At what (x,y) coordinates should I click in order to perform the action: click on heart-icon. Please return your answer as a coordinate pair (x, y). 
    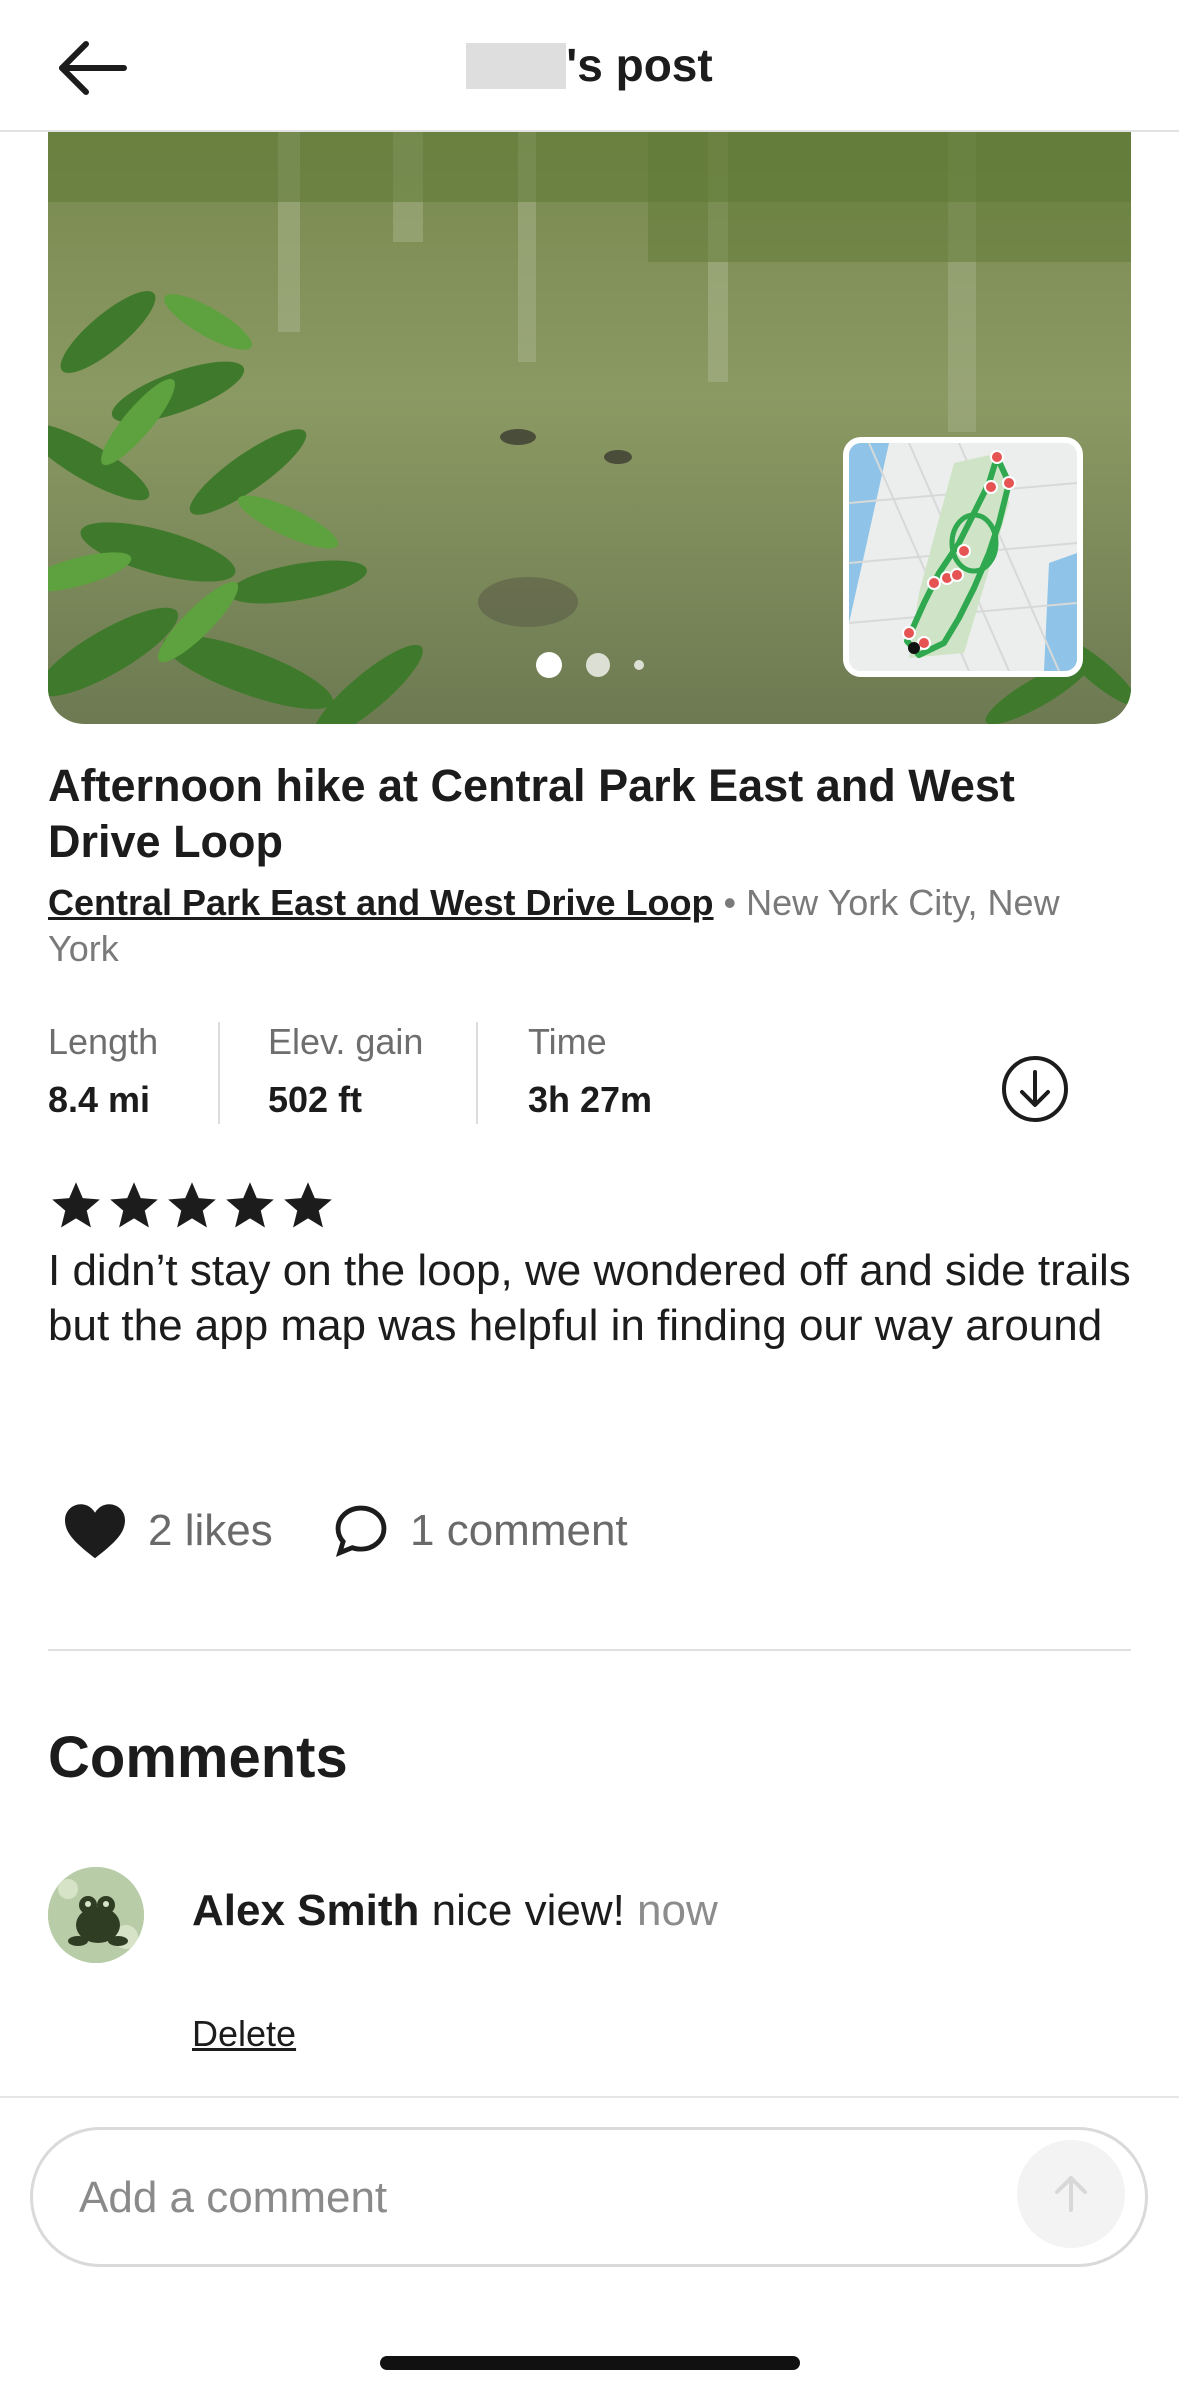
    Looking at the image, I should click on (95, 1531).